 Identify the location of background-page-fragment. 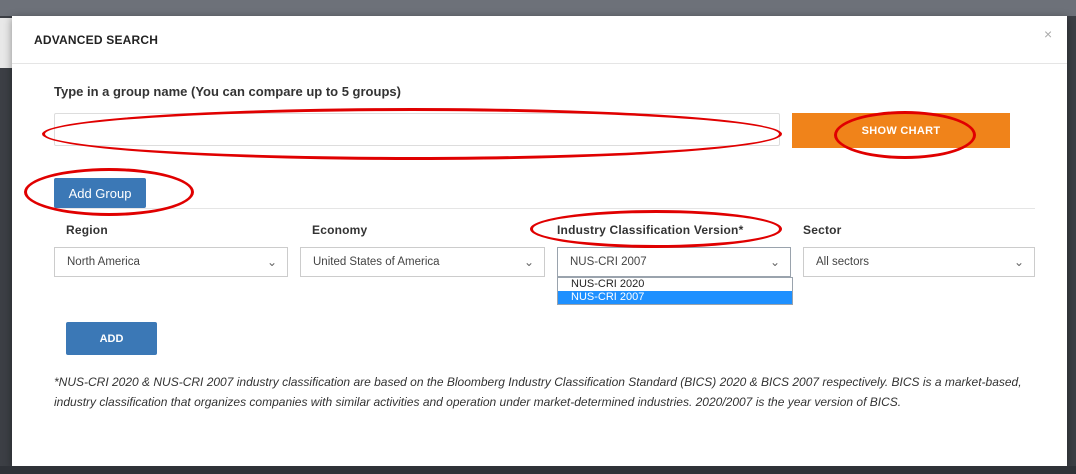
(6, 43).